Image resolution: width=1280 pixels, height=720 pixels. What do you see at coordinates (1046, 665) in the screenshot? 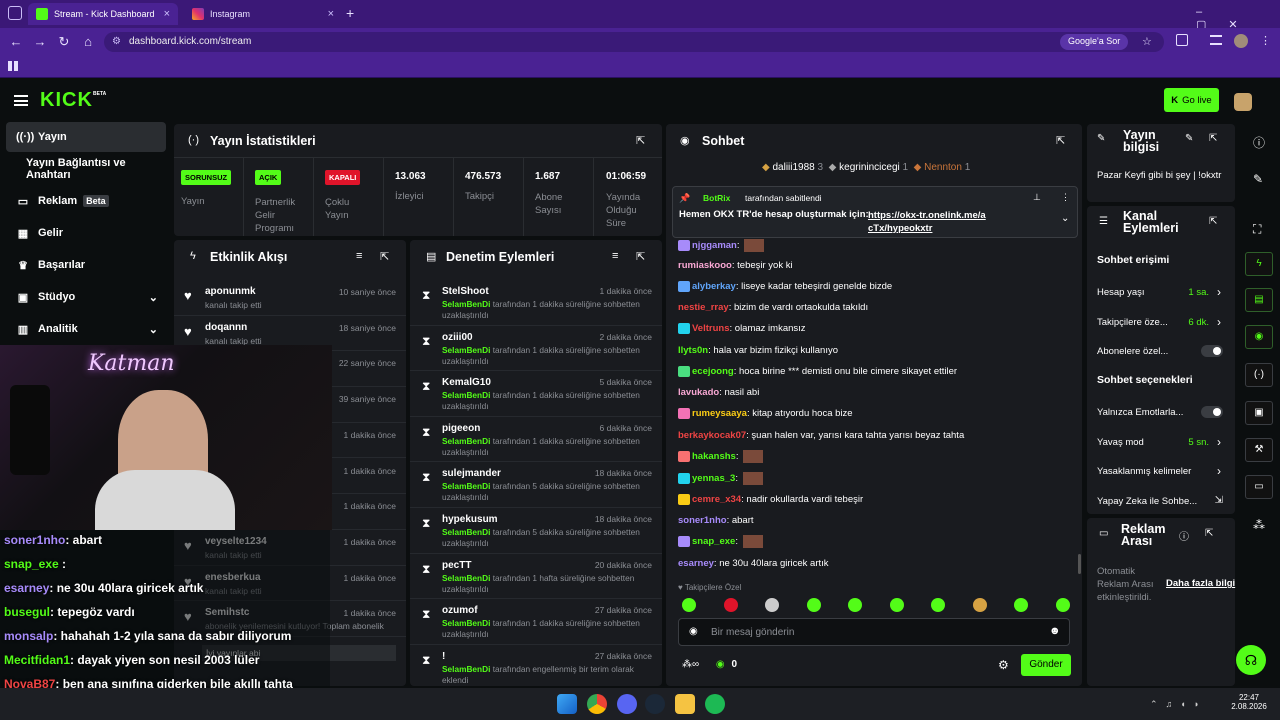
I see `send-button: Gönder` at bounding box center [1046, 665].